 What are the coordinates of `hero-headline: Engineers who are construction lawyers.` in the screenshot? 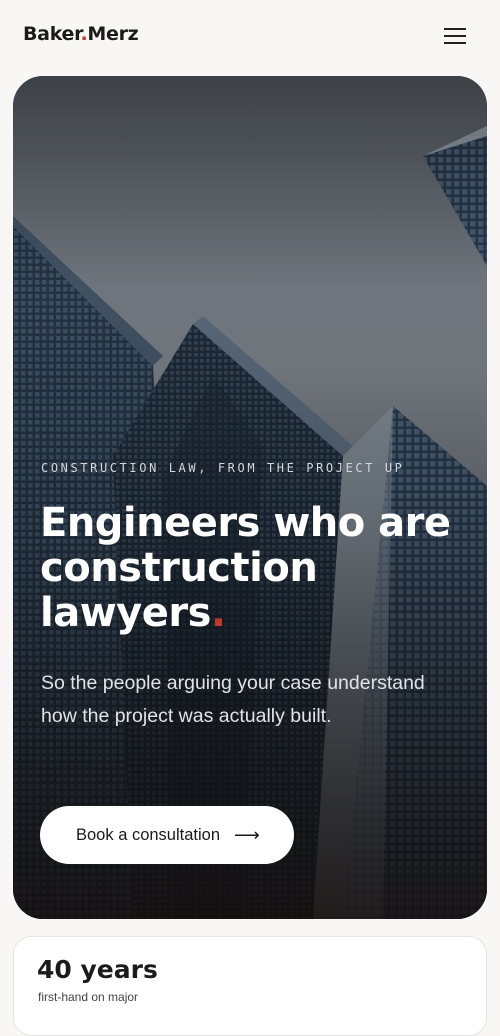 It's located at (245, 568).